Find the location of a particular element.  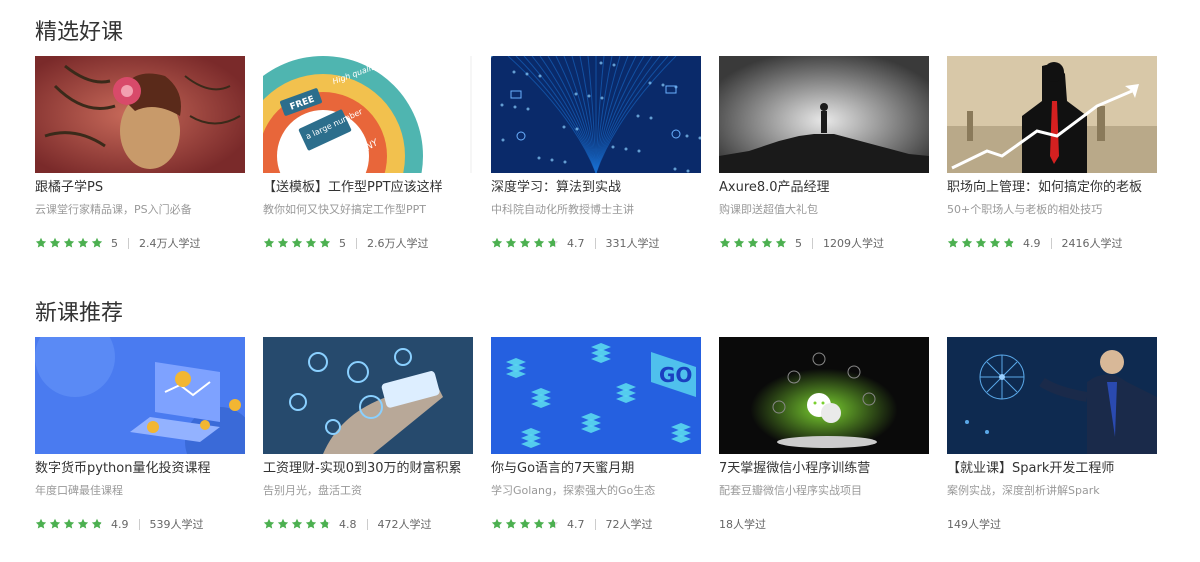

course-card: 【就业课】Spark开发工程师 案例实战，深度剖析讲解Spark 149人学过 is located at coordinates (1052, 434).